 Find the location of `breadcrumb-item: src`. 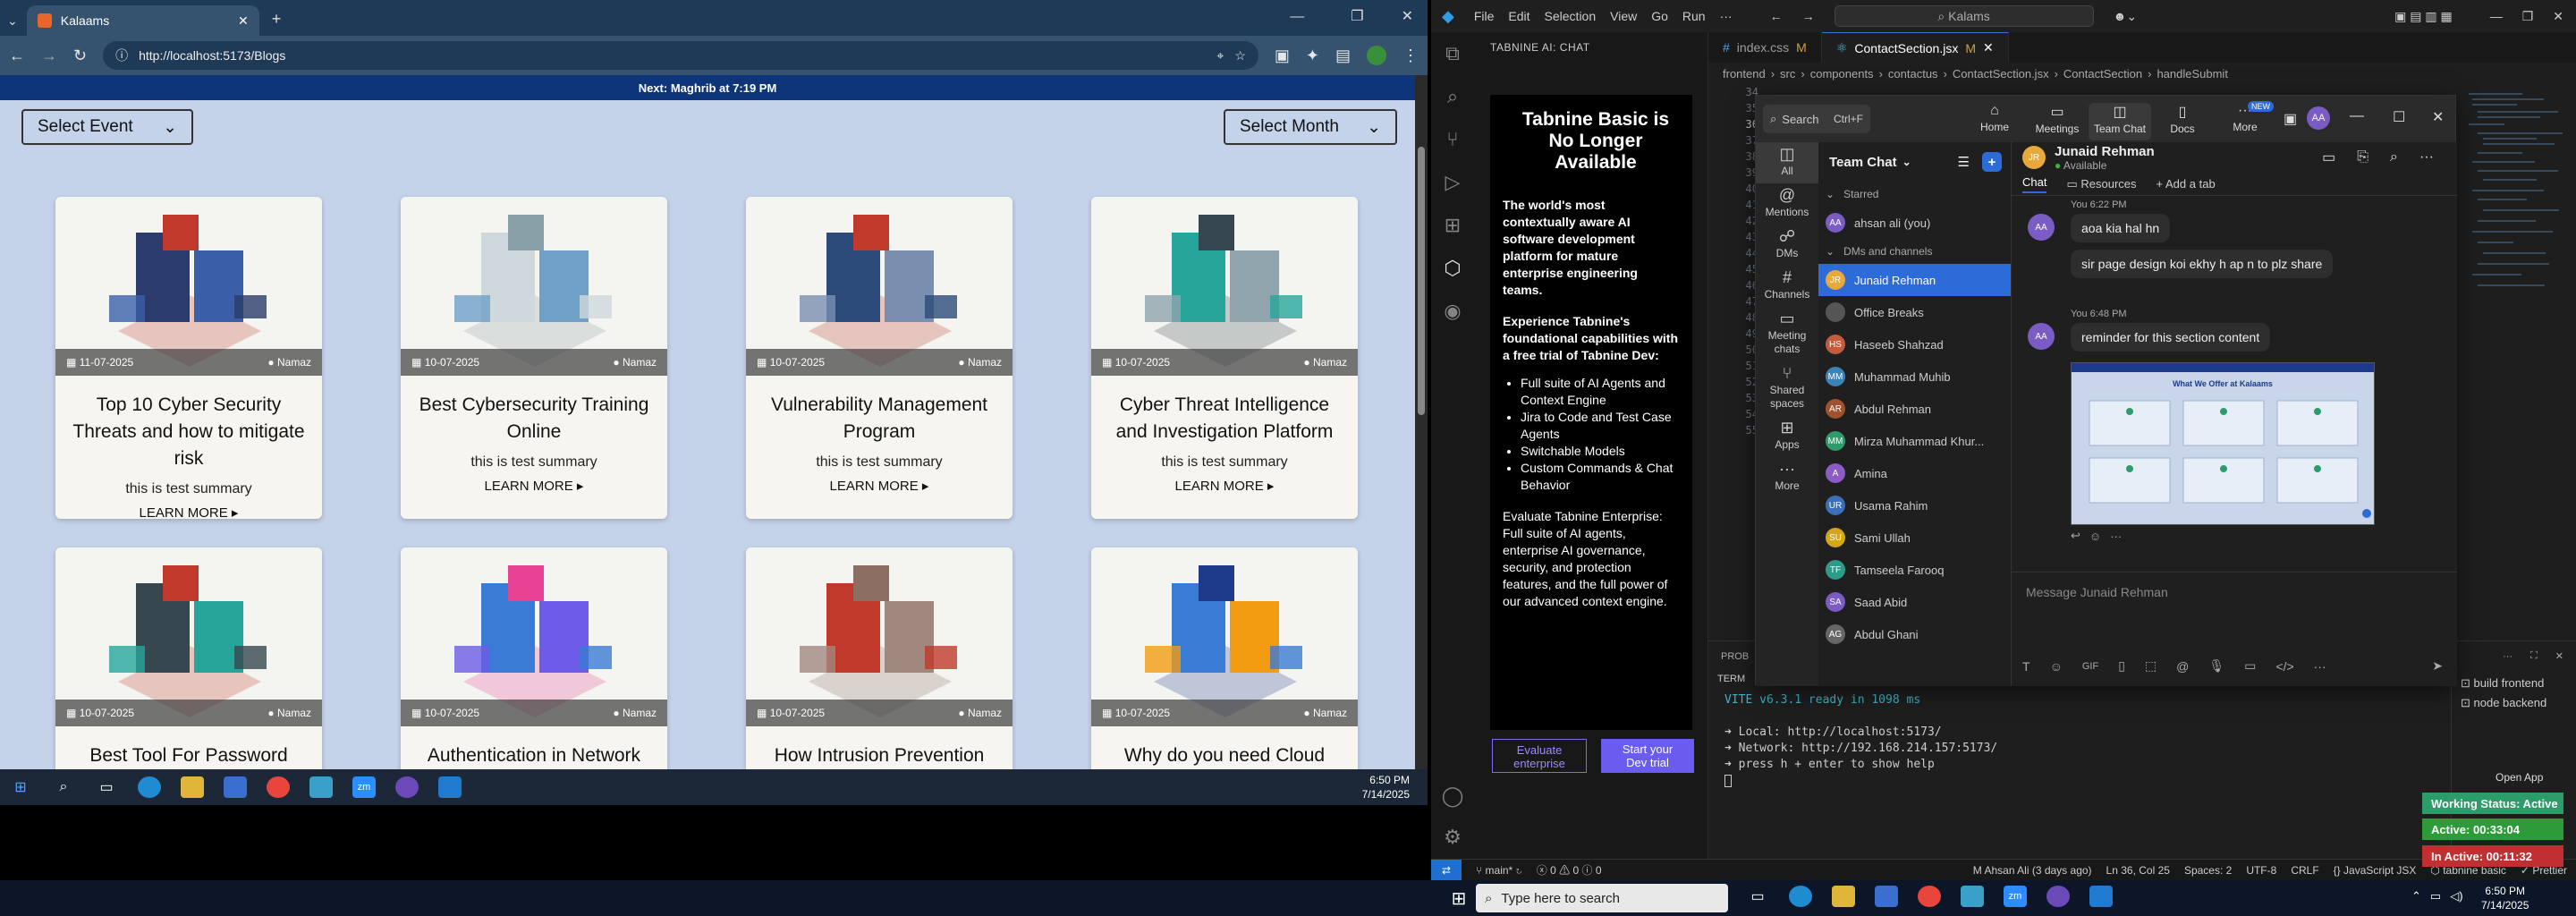

breadcrumb-item: src is located at coordinates (1787, 74).